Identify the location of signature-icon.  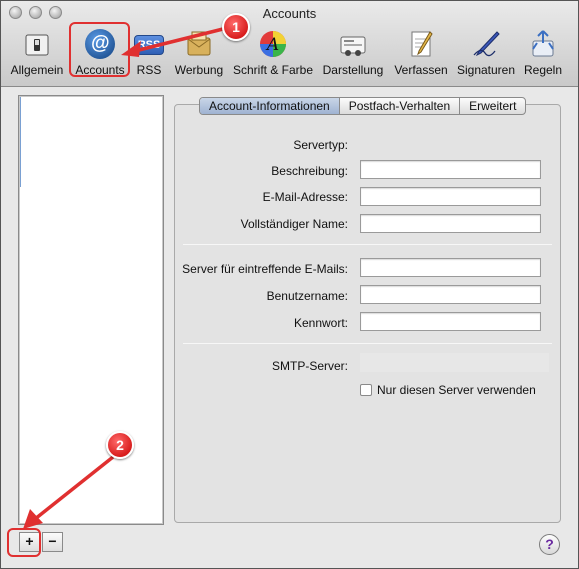
(486, 44).